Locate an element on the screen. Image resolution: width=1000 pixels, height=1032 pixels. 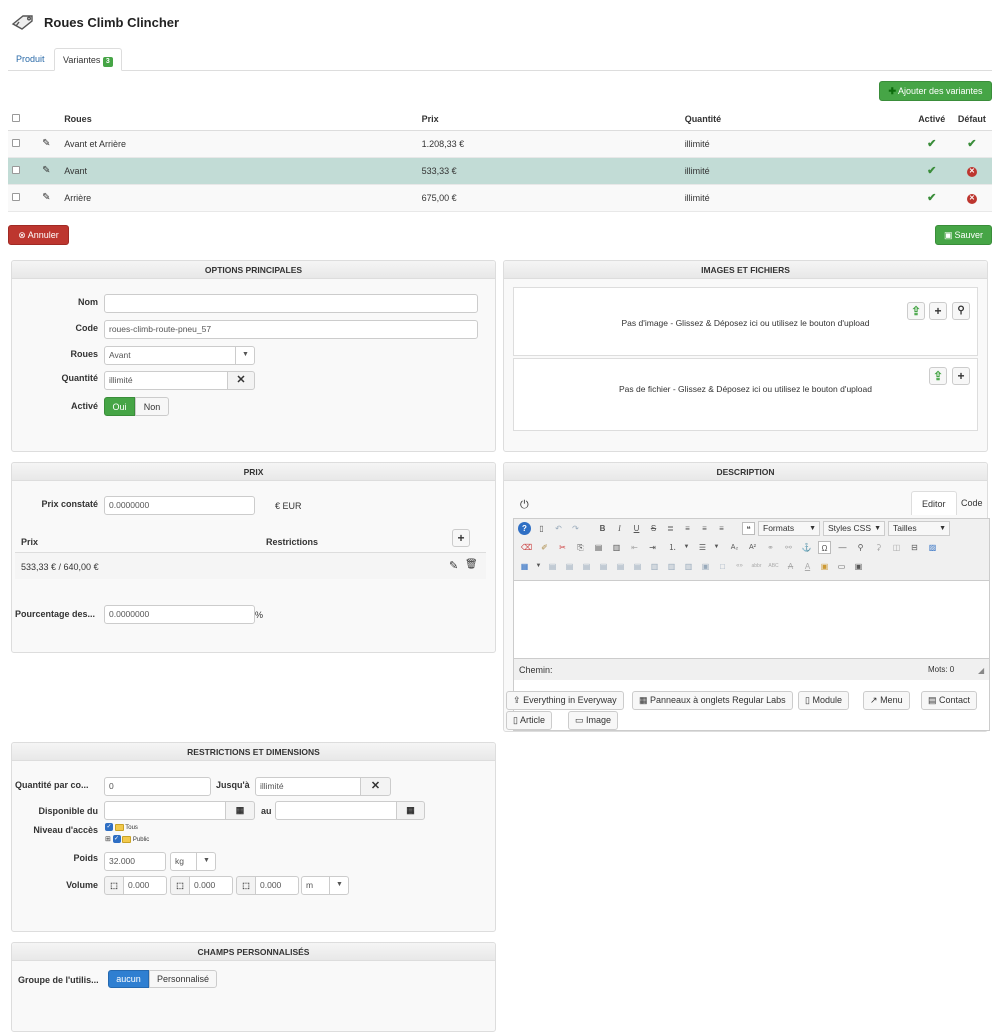
volume-width-field: 0.000 is located at coordinates (211, 885).